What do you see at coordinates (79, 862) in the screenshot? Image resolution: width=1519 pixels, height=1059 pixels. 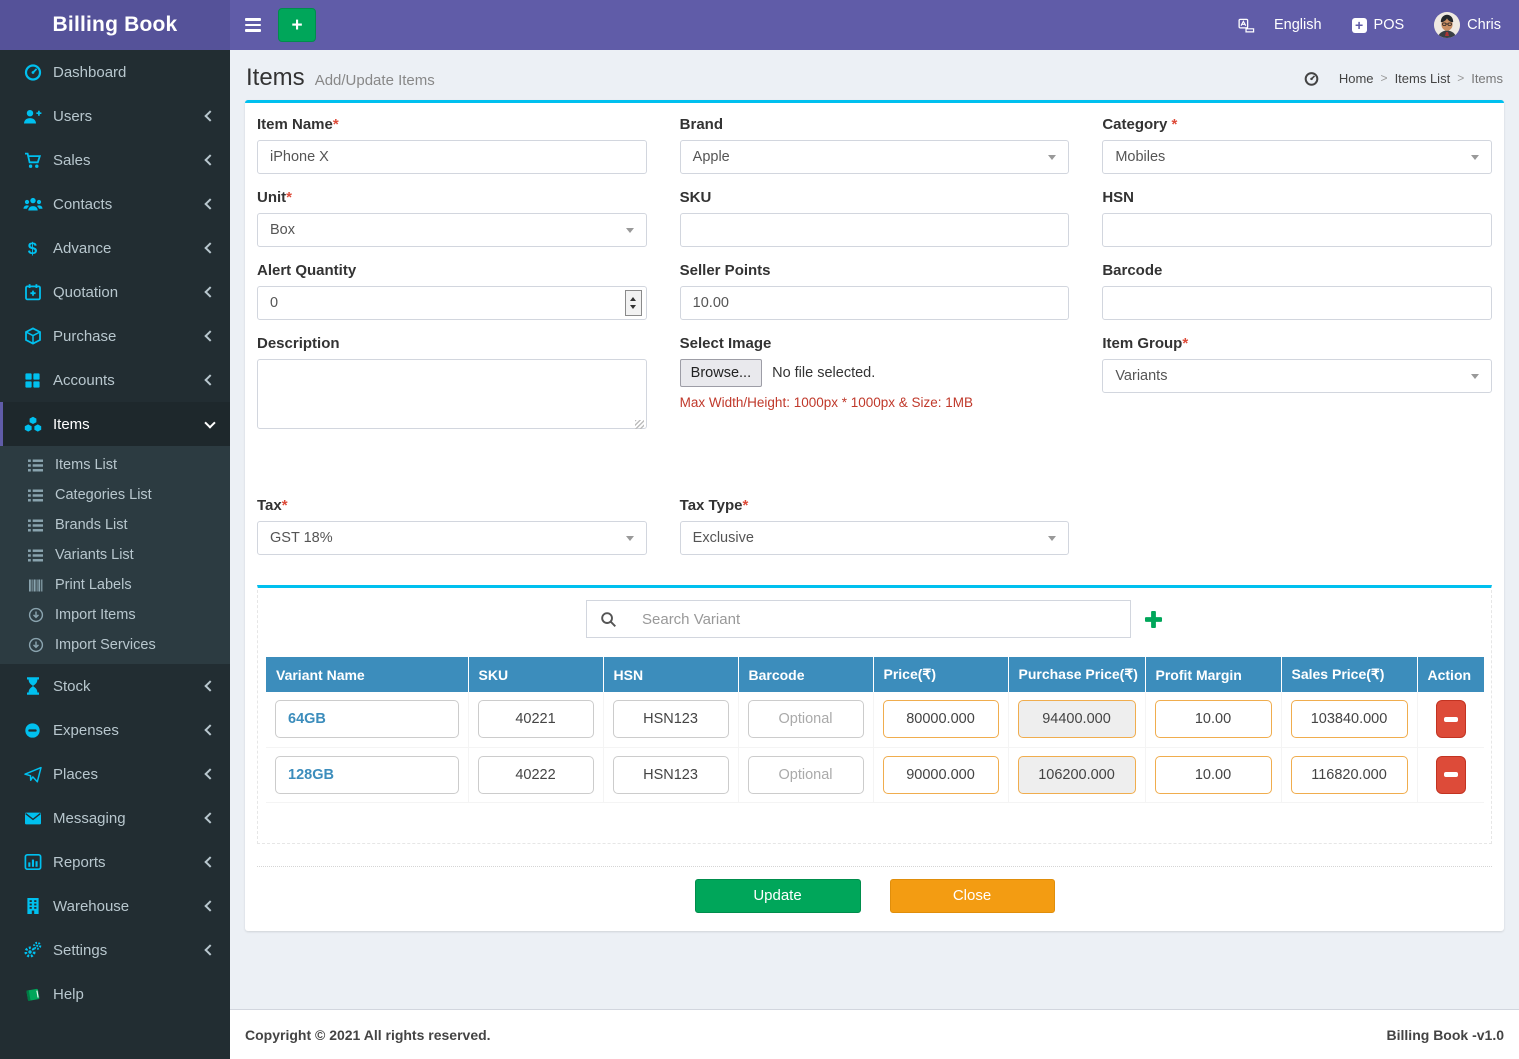 I see `sidebar-item-label: Reports` at bounding box center [79, 862].